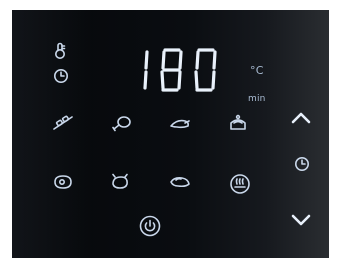  Describe the element at coordinates (63, 182) in the screenshot. I see `steak-icon` at that location.